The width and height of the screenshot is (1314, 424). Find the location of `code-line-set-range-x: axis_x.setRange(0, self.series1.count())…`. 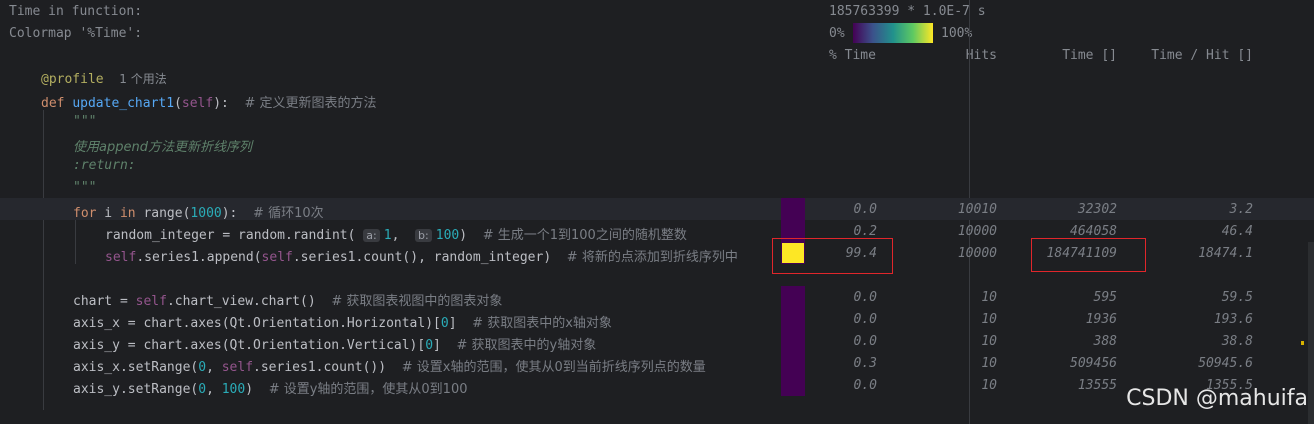

code-line-set-range-x: axis_x.setRange(0, self.series1.count())… is located at coordinates (389, 365).